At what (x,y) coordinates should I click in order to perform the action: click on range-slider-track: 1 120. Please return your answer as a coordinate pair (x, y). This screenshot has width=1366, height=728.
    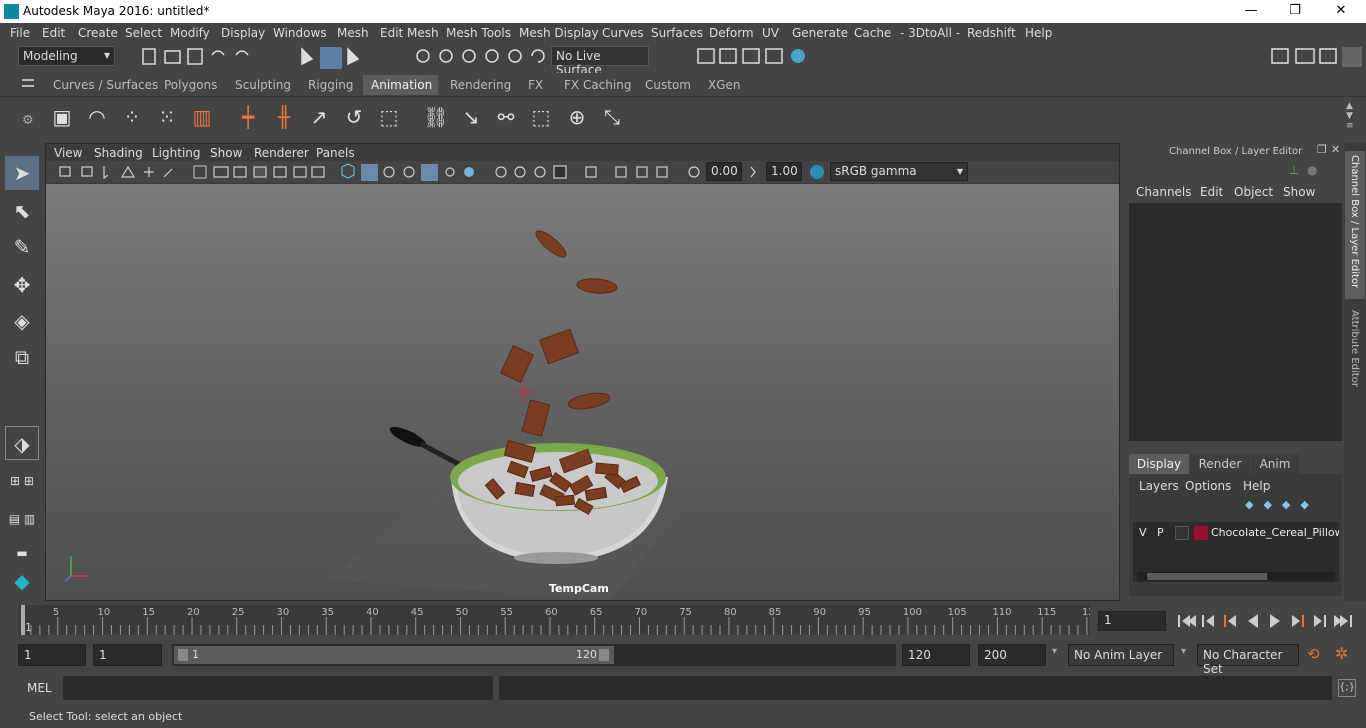
    Looking at the image, I should click on (534, 655).